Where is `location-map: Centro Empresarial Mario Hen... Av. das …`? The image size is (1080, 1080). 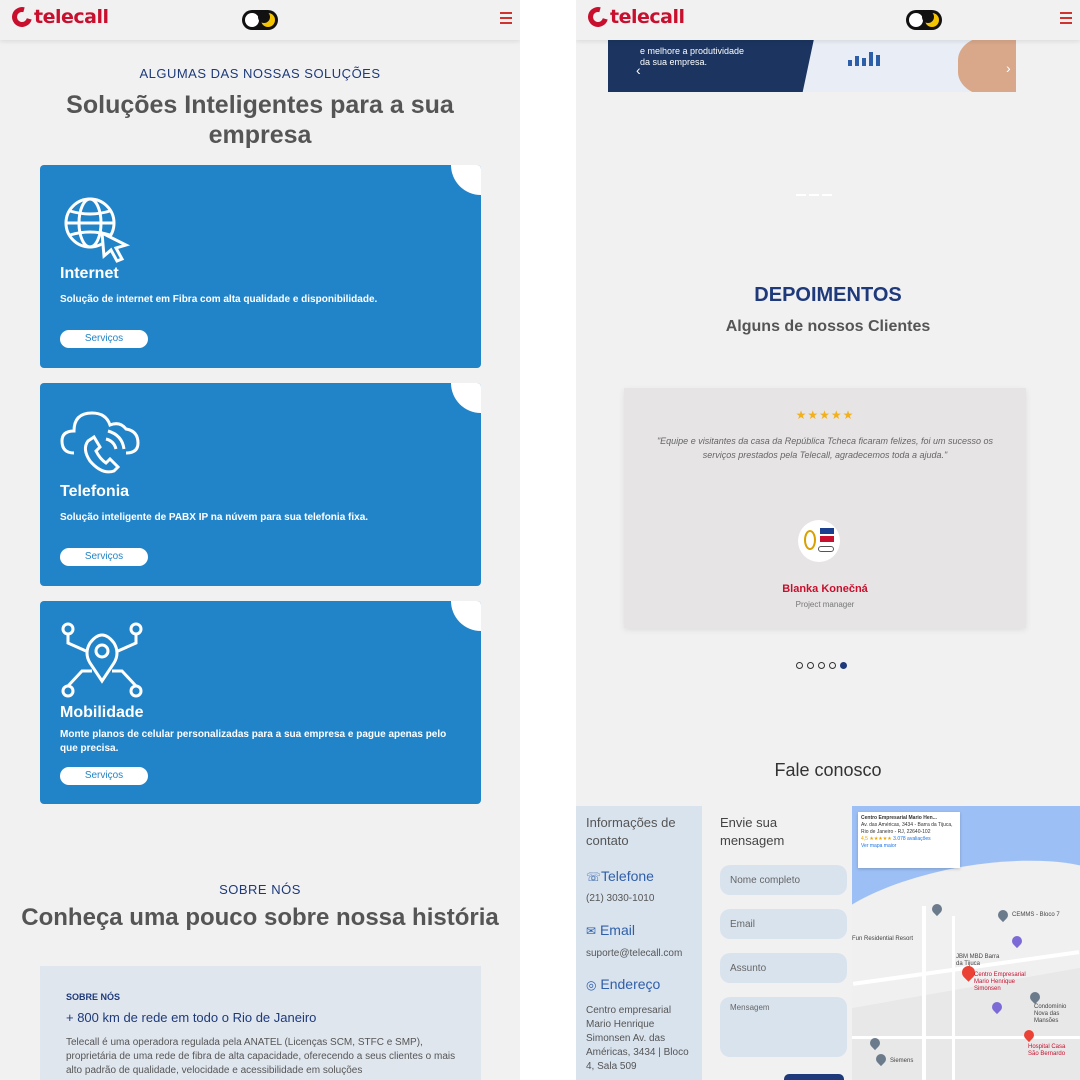 location-map: Centro Empresarial Mario Hen... Av. das … is located at coordinates (966, 943).